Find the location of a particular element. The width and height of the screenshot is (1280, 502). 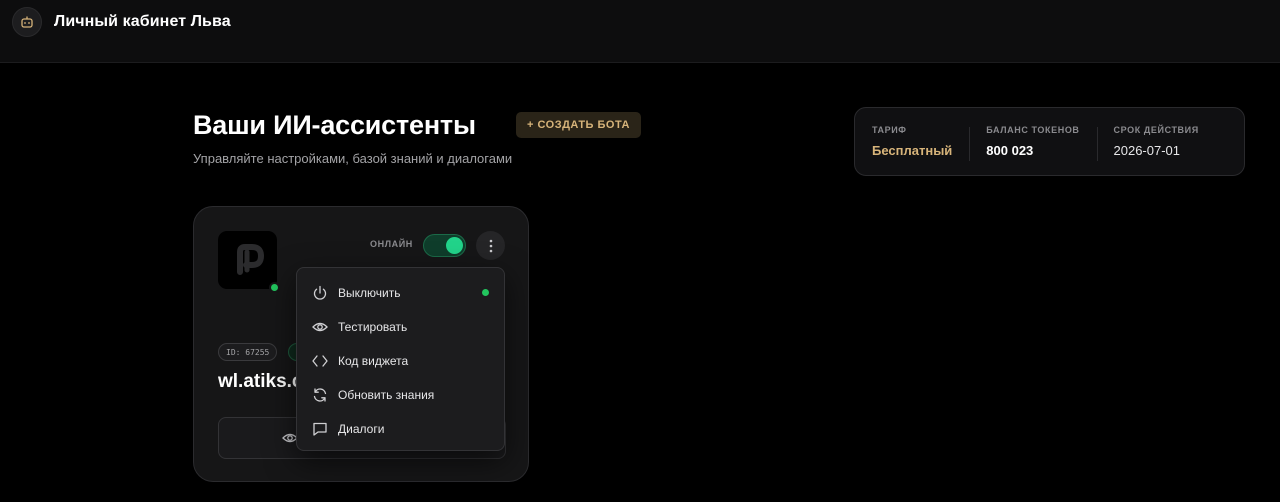

menu-item-test: Тестировать is located at coordinates (400, 327).